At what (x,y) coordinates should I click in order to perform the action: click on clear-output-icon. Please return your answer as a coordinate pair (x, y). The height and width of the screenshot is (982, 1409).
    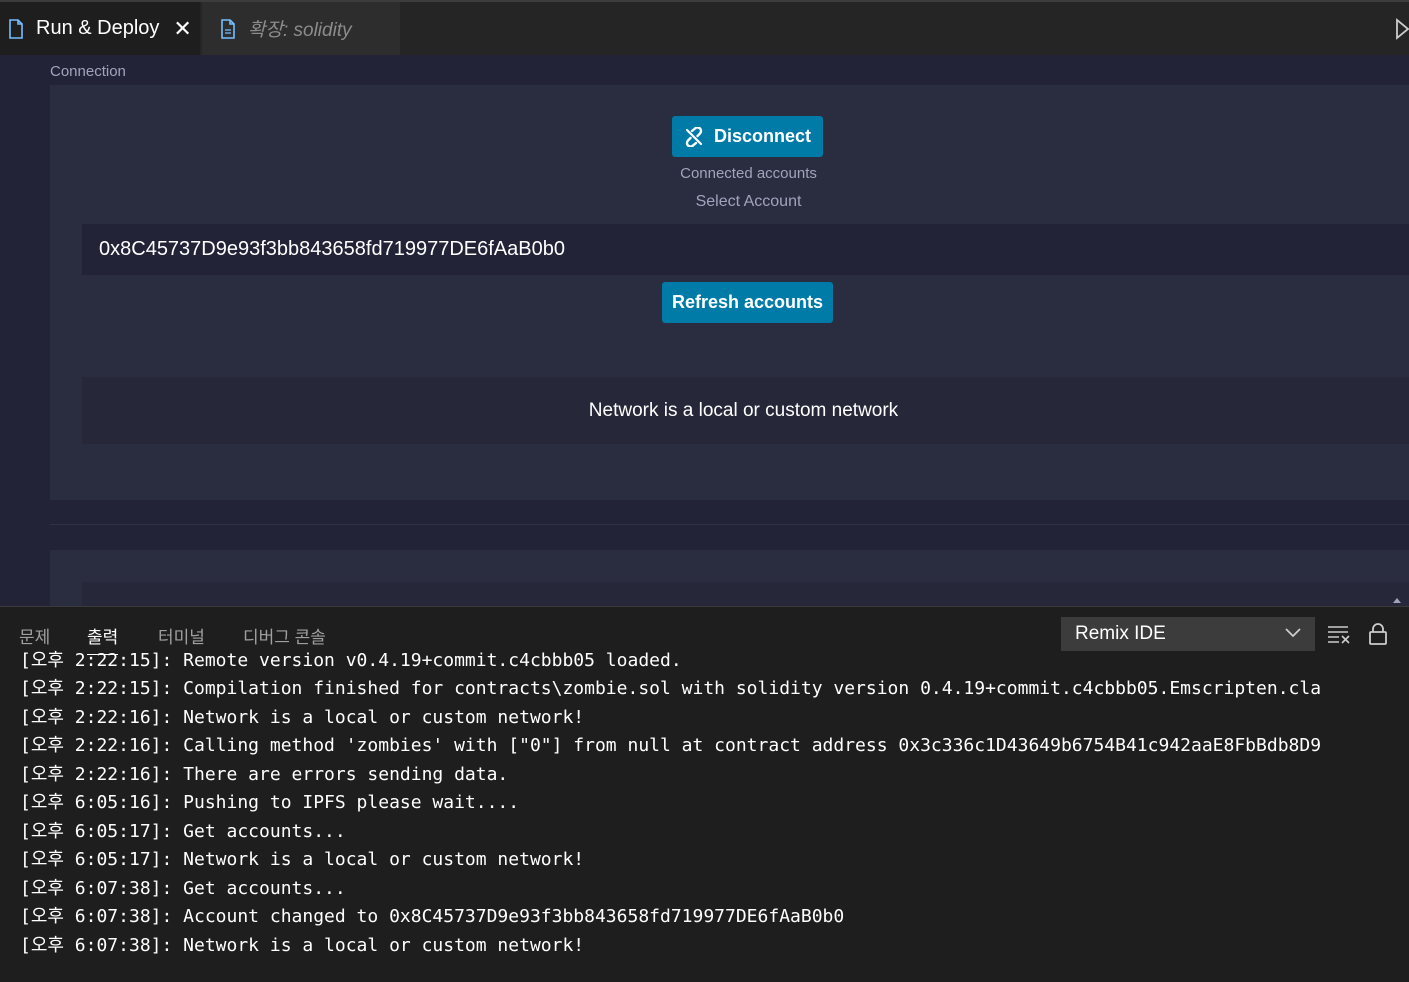
    Looking at the image, I should click on (1339, 634).